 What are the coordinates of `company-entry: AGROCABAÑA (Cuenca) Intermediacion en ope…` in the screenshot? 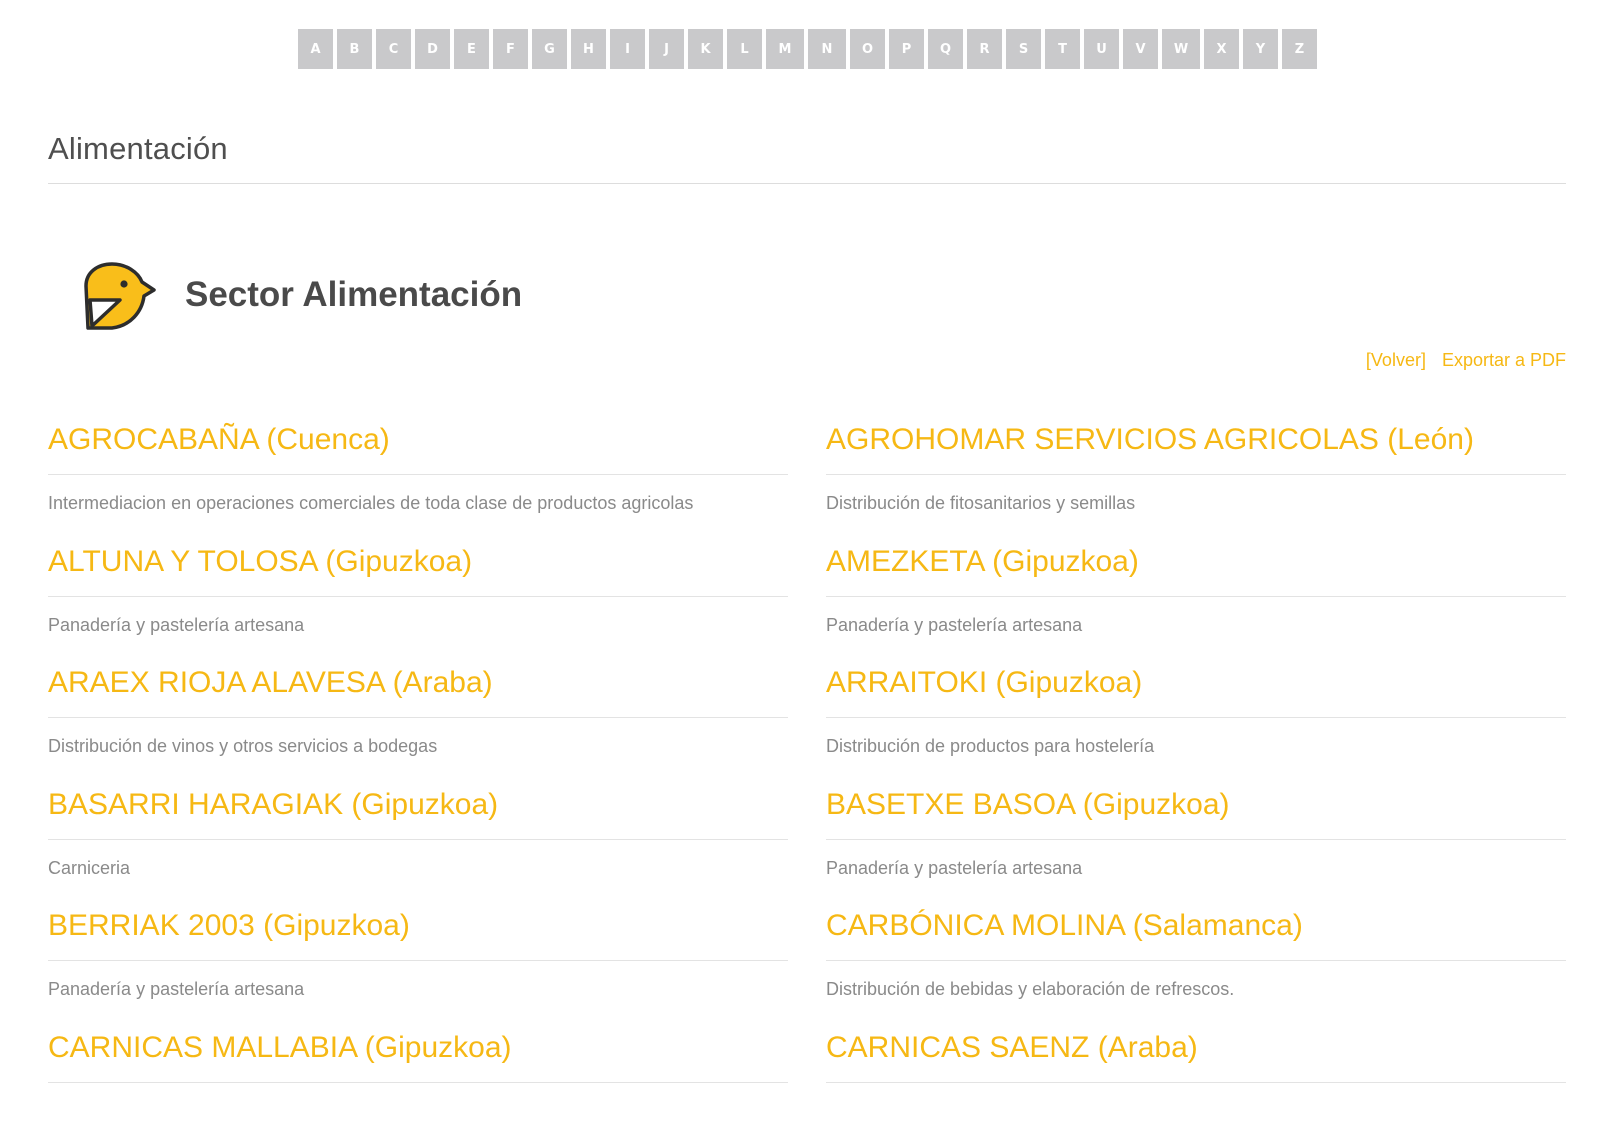 It's located at (418, 479).